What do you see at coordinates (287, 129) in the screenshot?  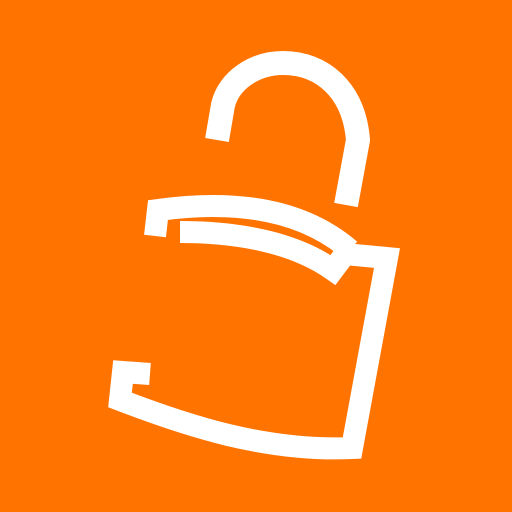 I see `padlock-shackle` at bounding box center [287, 129].